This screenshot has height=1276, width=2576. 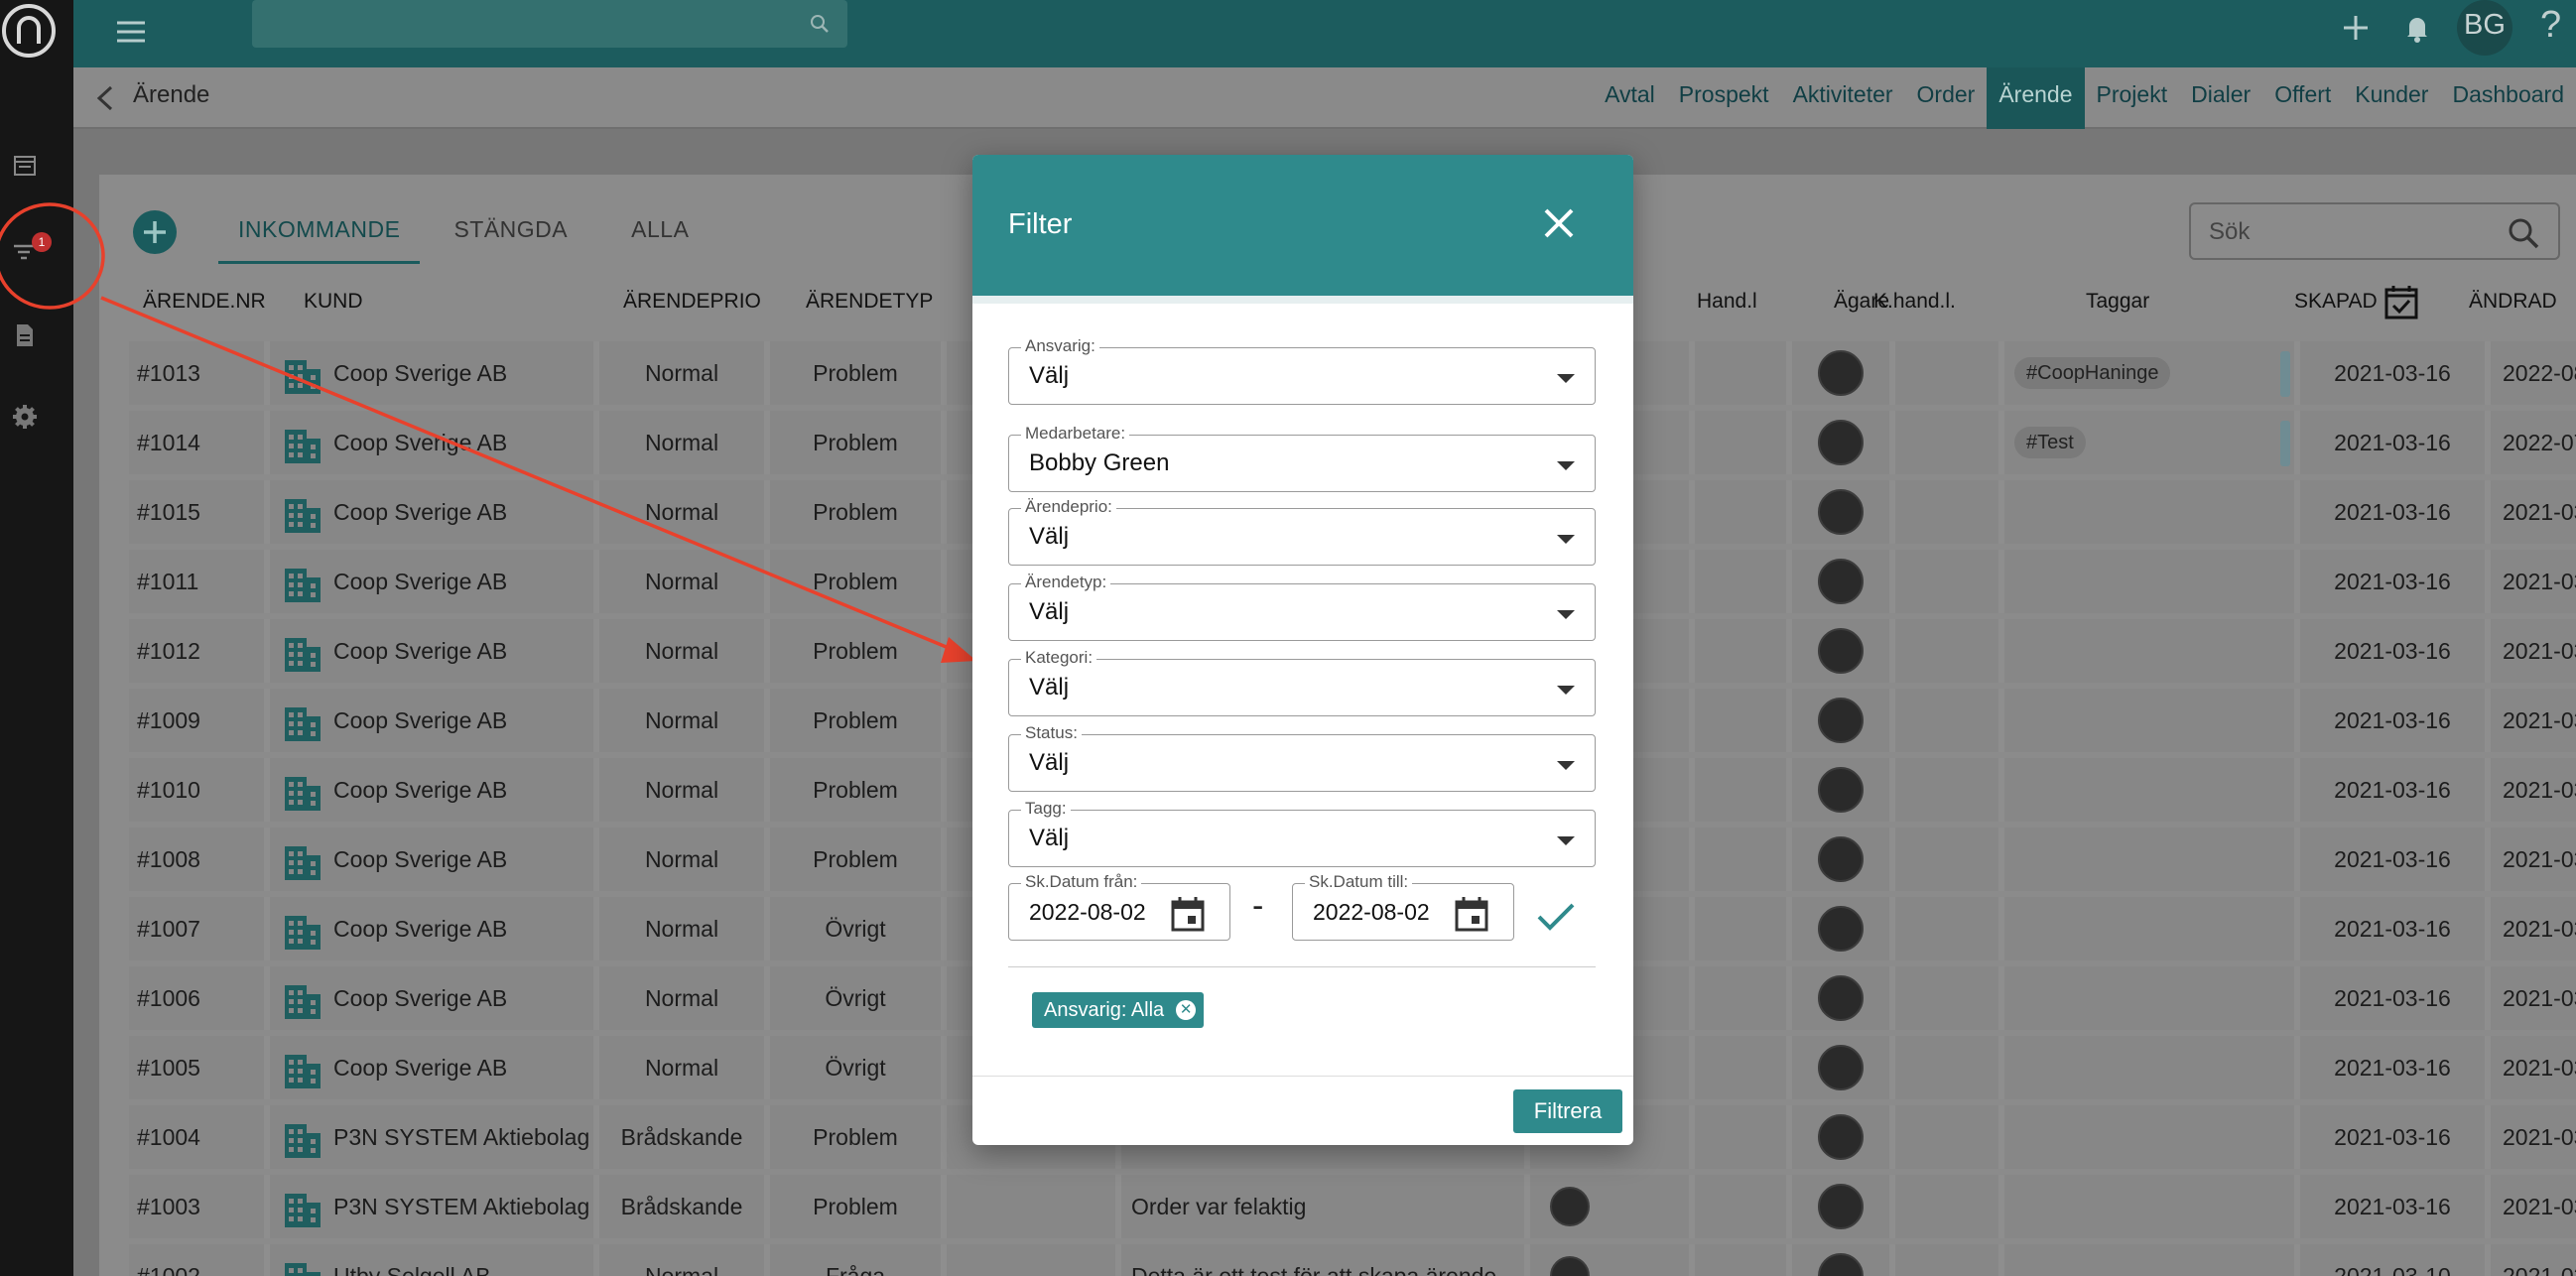 I want to click on header-stripe, so click(x=1303, y=300).